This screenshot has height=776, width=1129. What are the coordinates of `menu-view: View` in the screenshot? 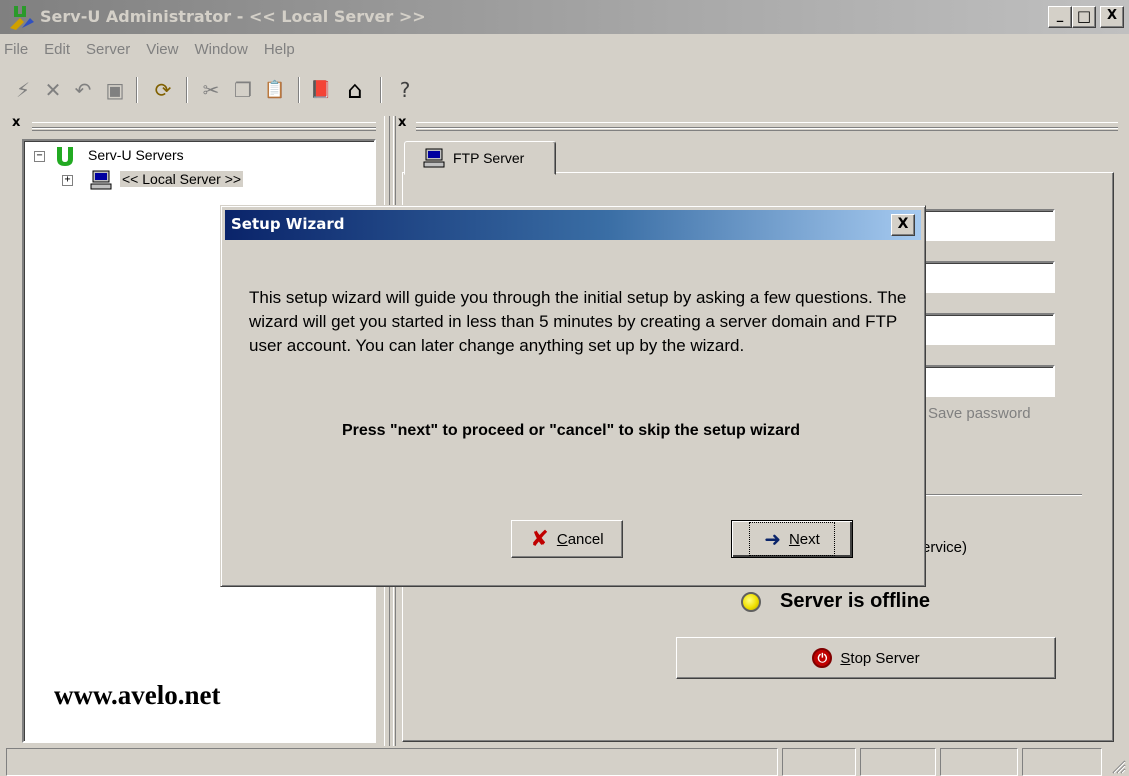 It's located at (162, 49).